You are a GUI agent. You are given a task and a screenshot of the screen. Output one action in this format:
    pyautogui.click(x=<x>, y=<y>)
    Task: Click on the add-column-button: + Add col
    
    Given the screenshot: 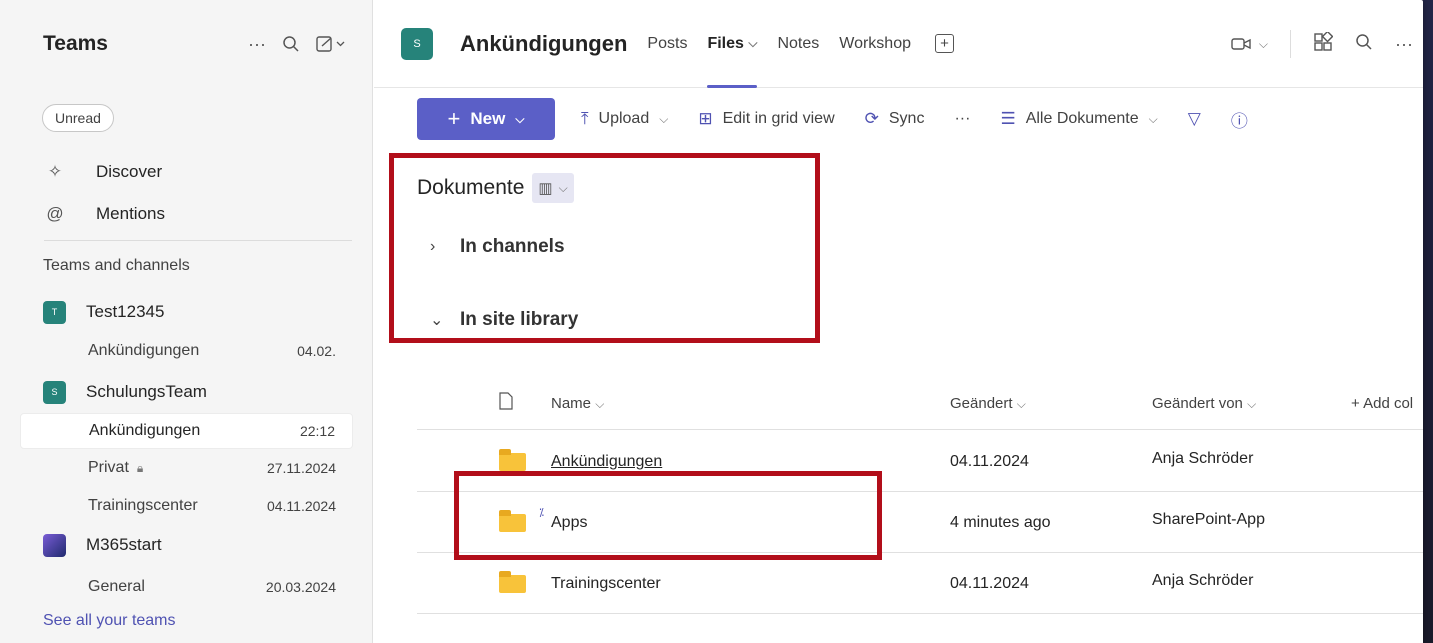 What is the action you would take?
    pyautogui.click(x=1382, y=403)
    